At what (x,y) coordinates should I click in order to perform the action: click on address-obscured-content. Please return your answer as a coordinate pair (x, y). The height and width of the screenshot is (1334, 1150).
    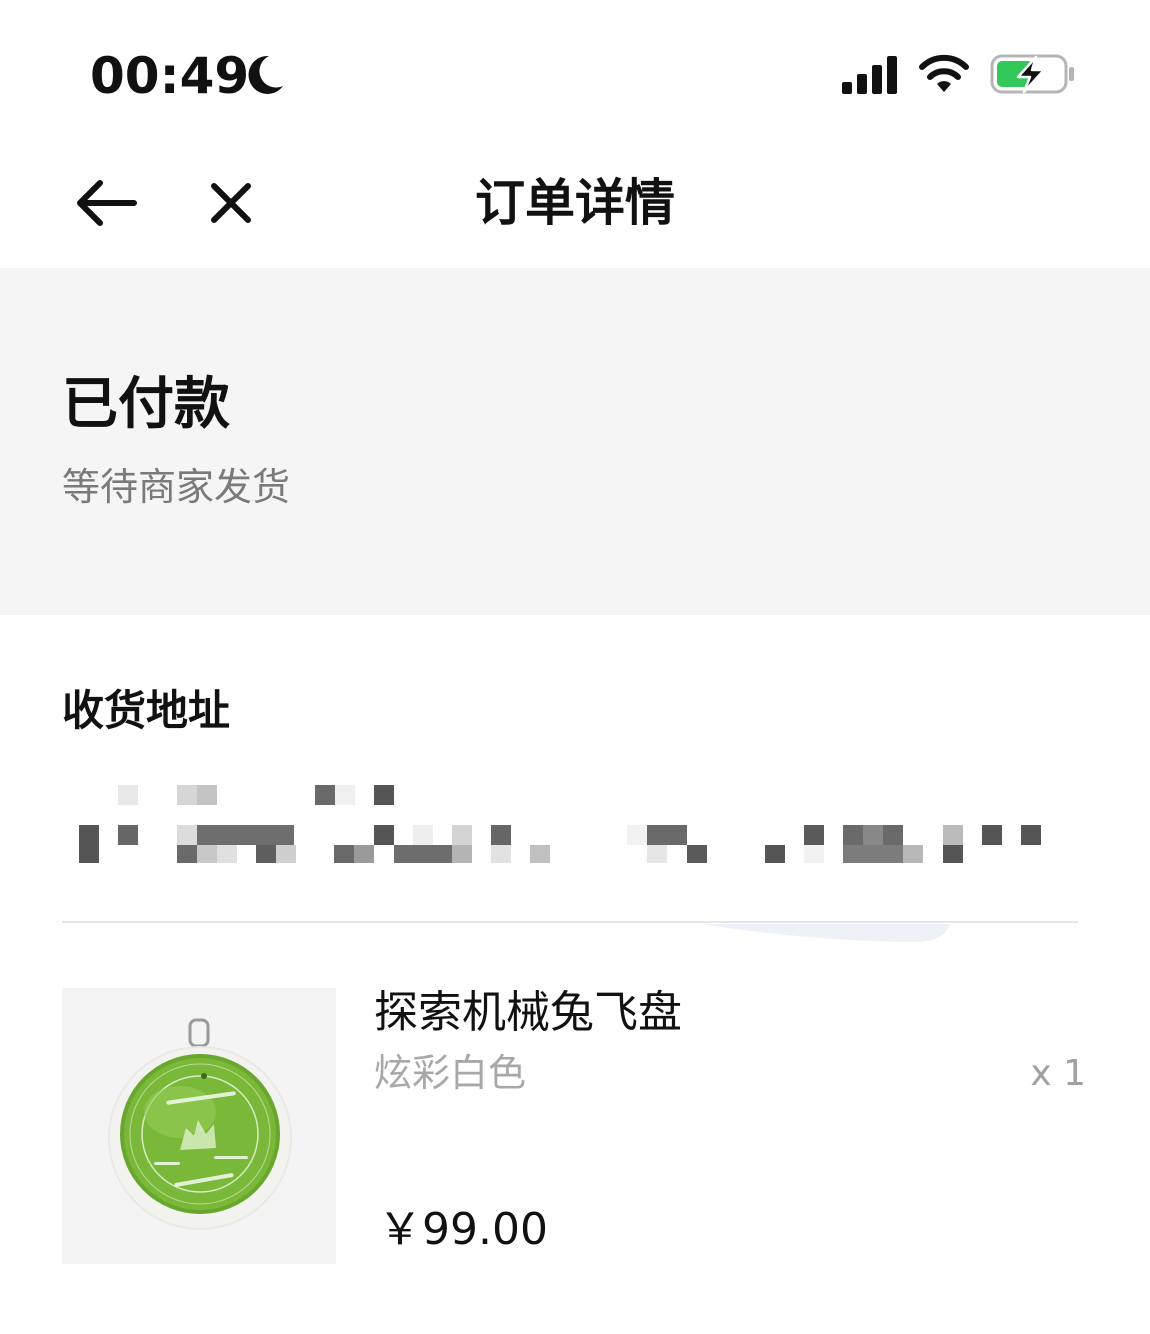
    Looking at the image, I should click on (560, 824).